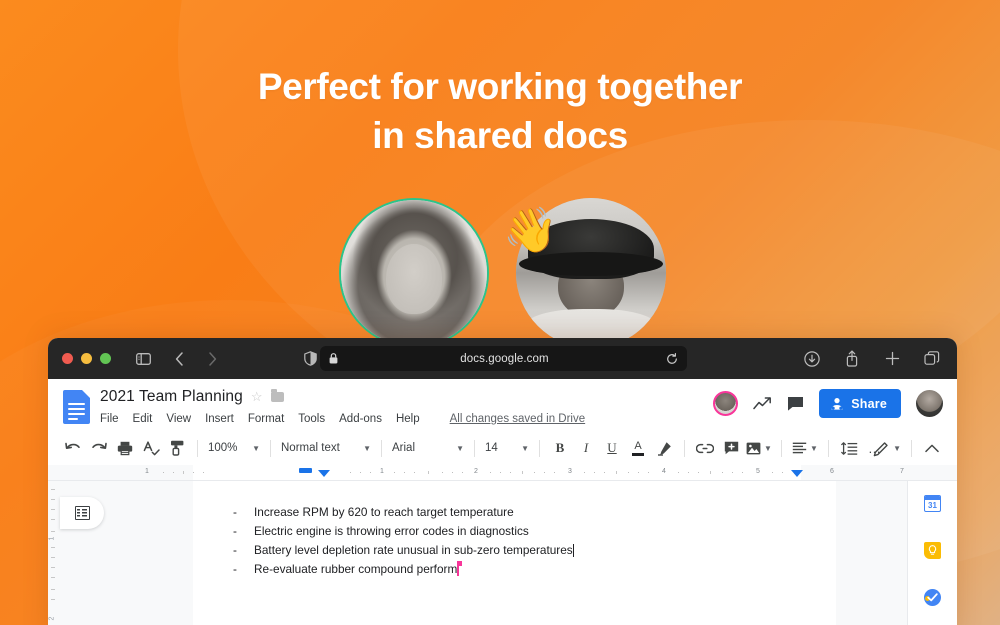 This screenshot has height=625, width=1000. What do you see at coordinates (503, 358) in the screenshot?
I see `address-bar: docs.google.com` at bounding box center [503, 358].